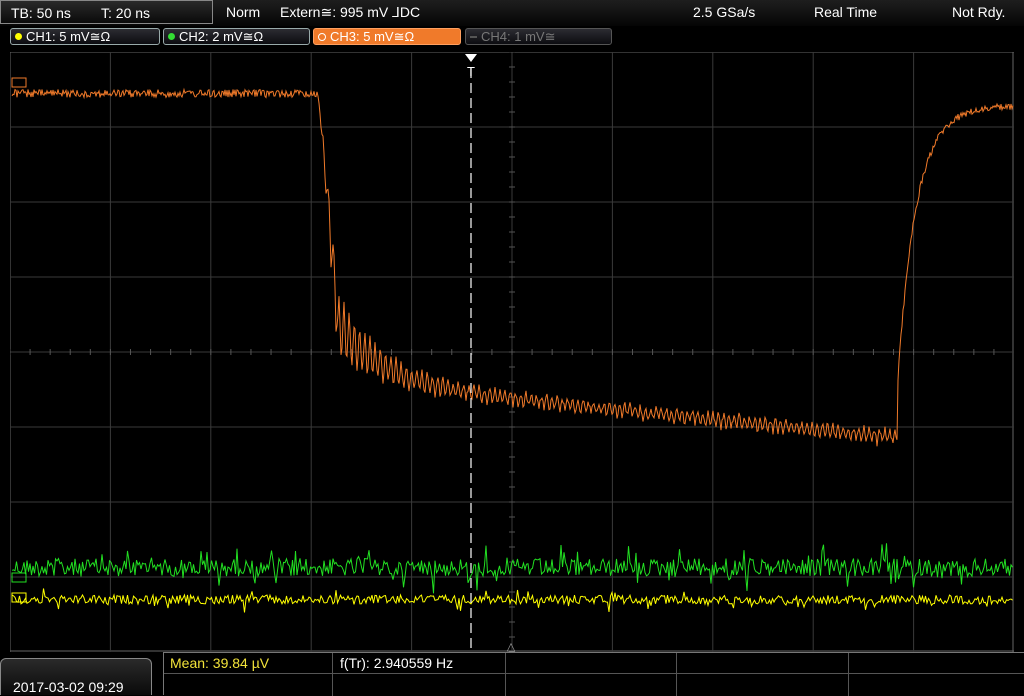  I want to click on channel-4-dash-icon, so click(473, 36).